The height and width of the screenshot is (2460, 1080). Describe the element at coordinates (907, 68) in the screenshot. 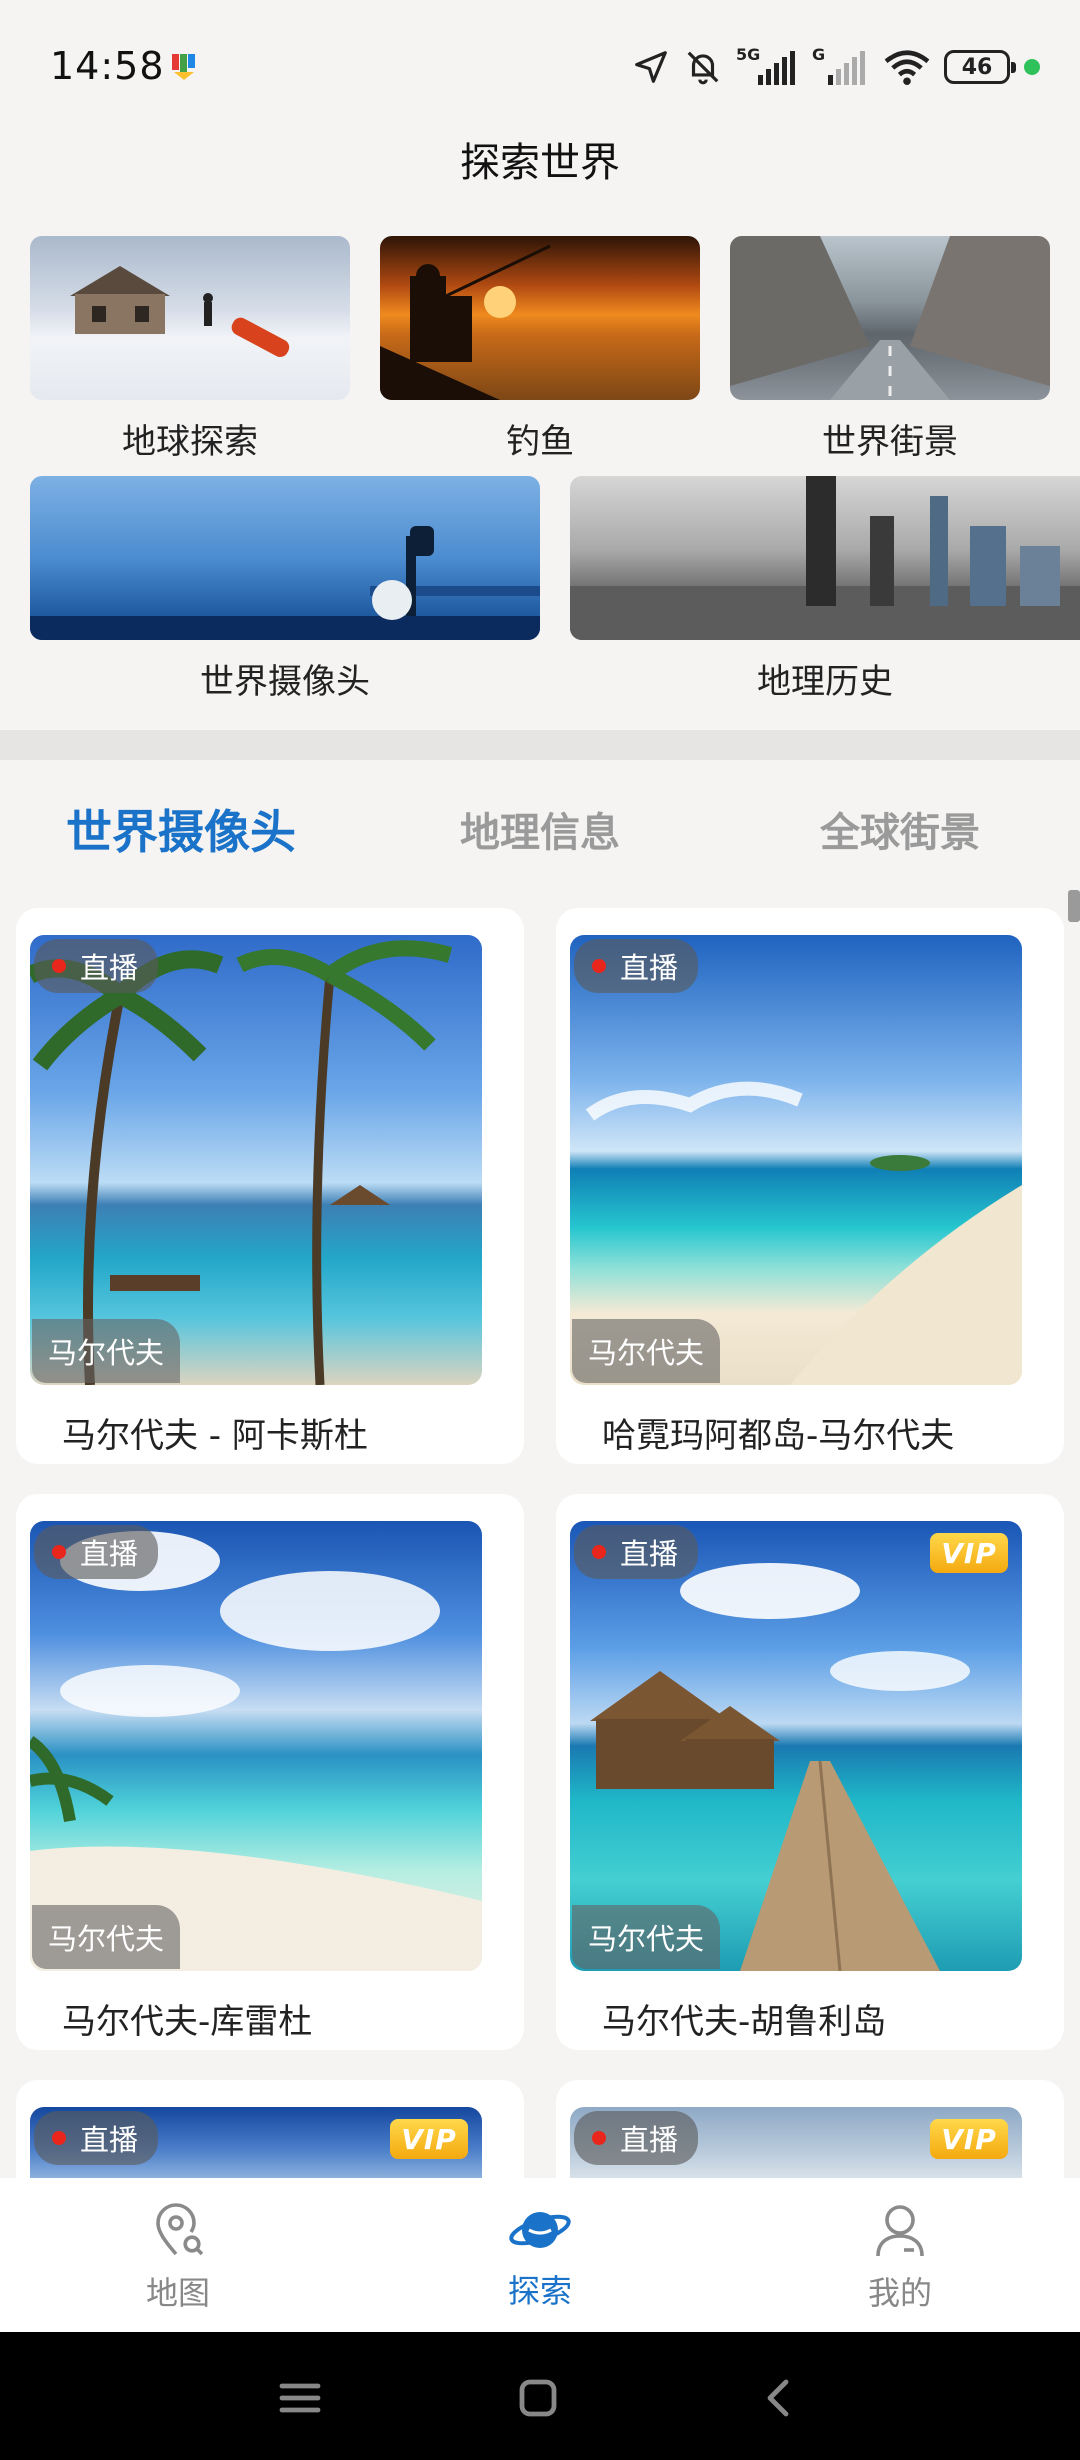

I see `wifi-icon` at that location.